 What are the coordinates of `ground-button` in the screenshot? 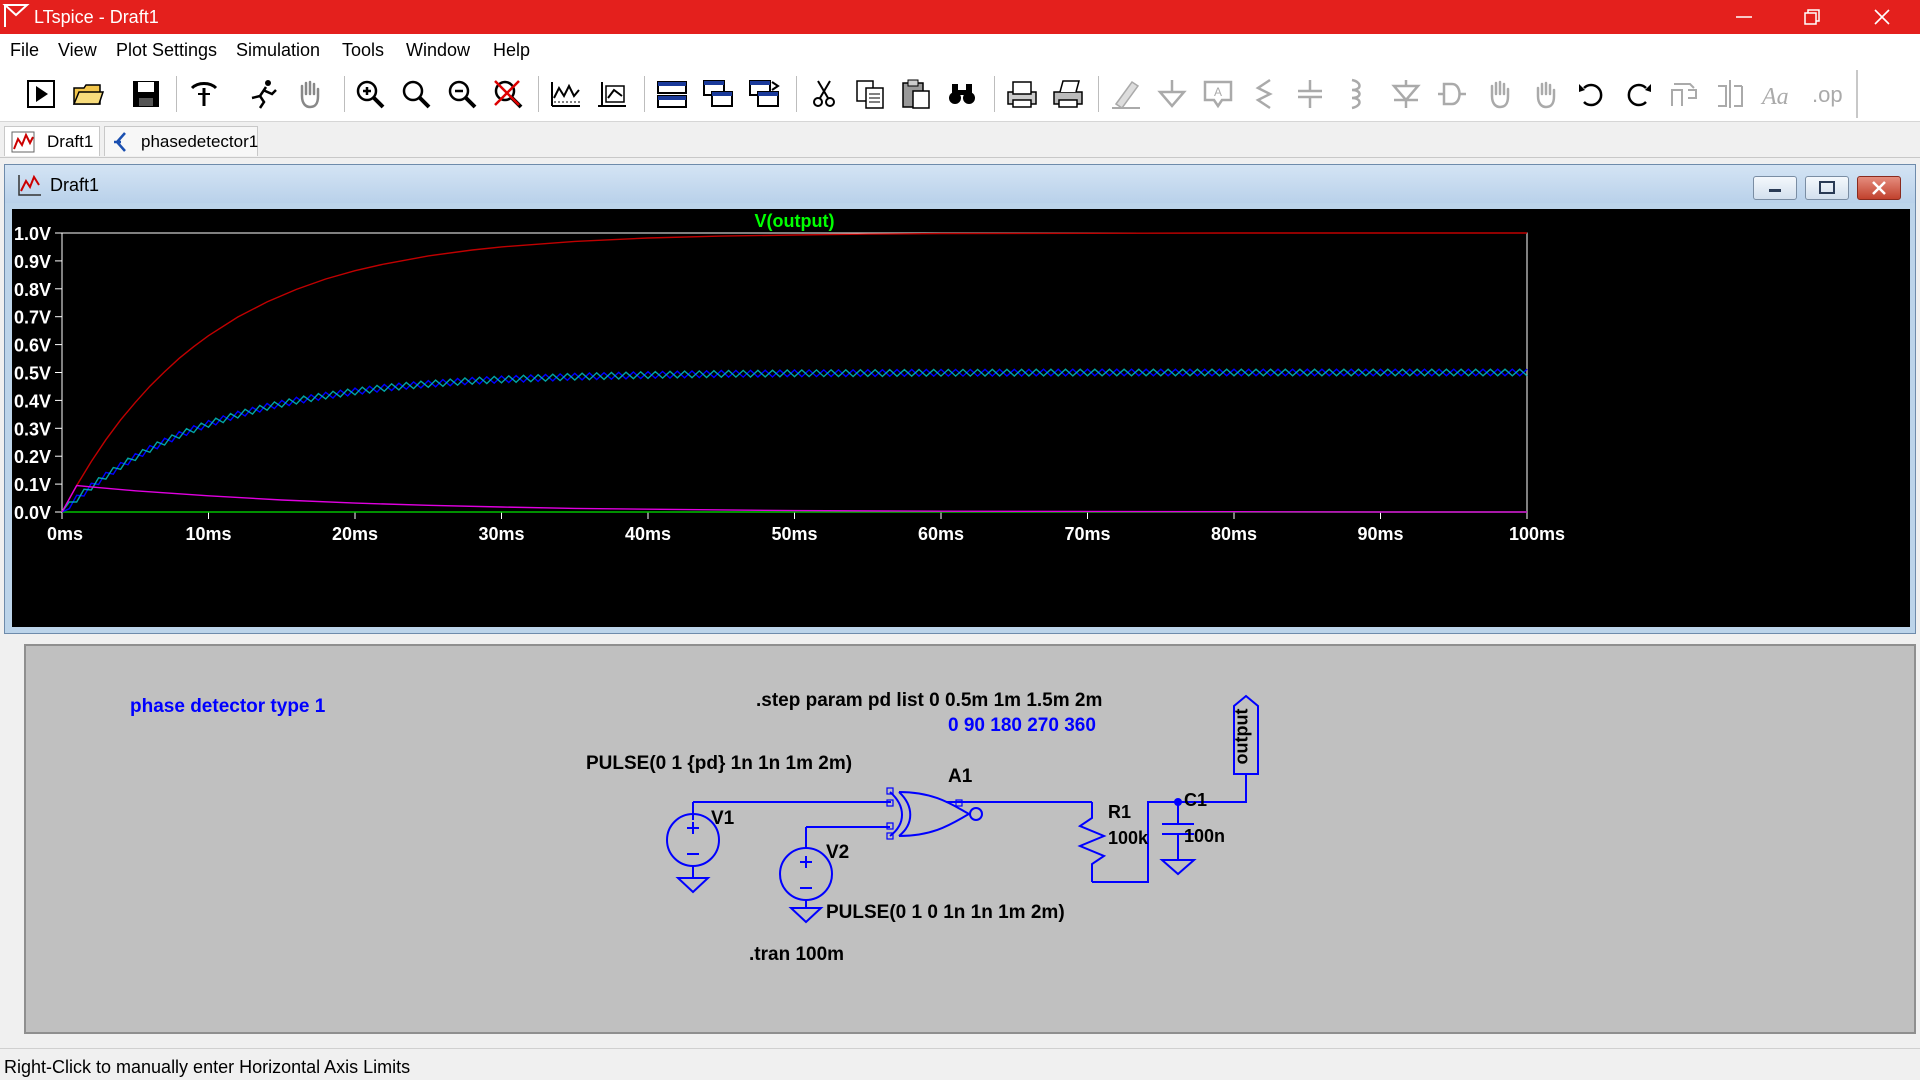 It's located at (1172, 94).